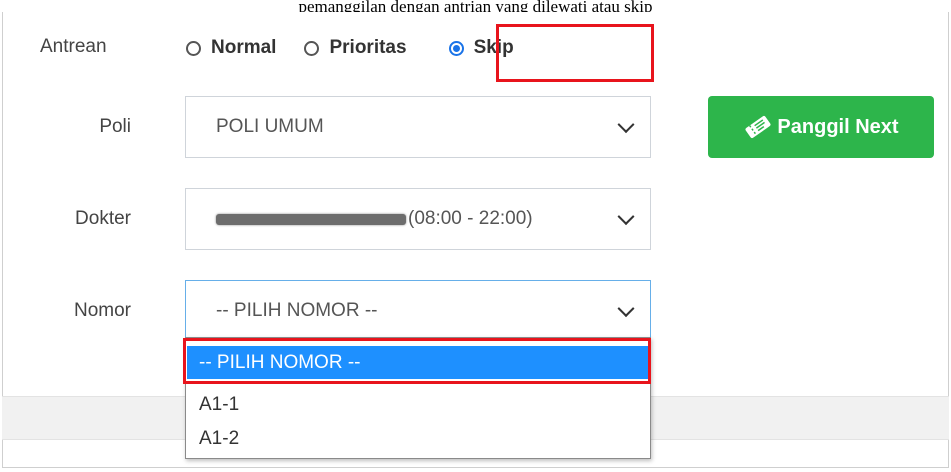  Describe the element at coordinates (103, 218) in the screenshot. I see `dokter-label: Dokter` at that location.